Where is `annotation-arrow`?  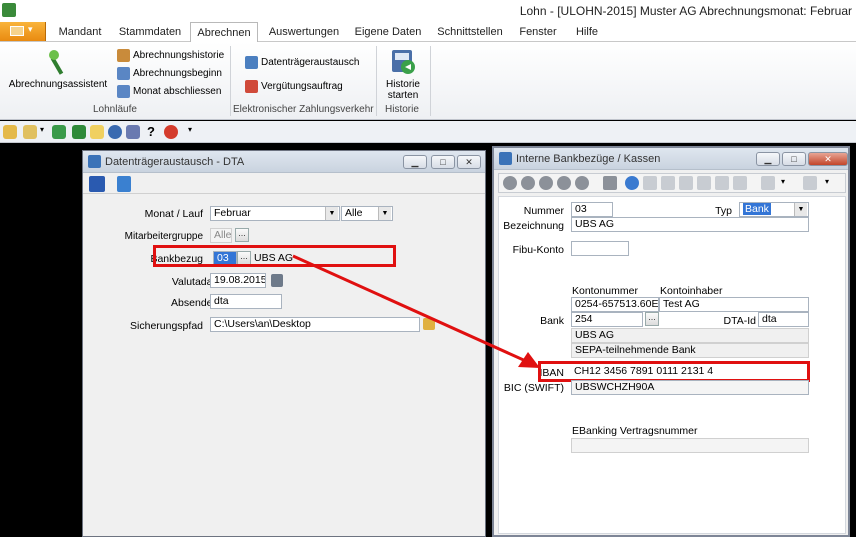 annotation-arrow is located at coordinates (416, 311).